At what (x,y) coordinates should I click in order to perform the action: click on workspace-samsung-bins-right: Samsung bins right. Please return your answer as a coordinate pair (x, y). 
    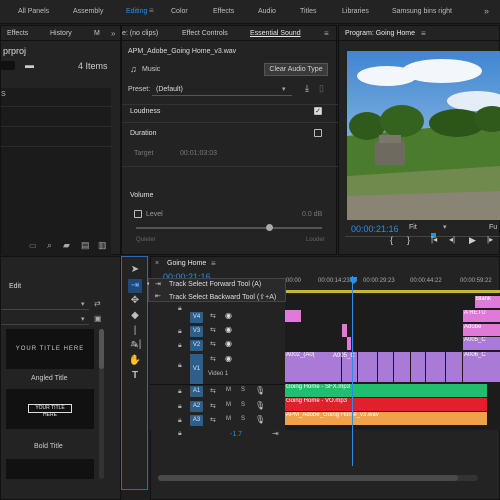
    Looking at the image, I should click on (422, 11).